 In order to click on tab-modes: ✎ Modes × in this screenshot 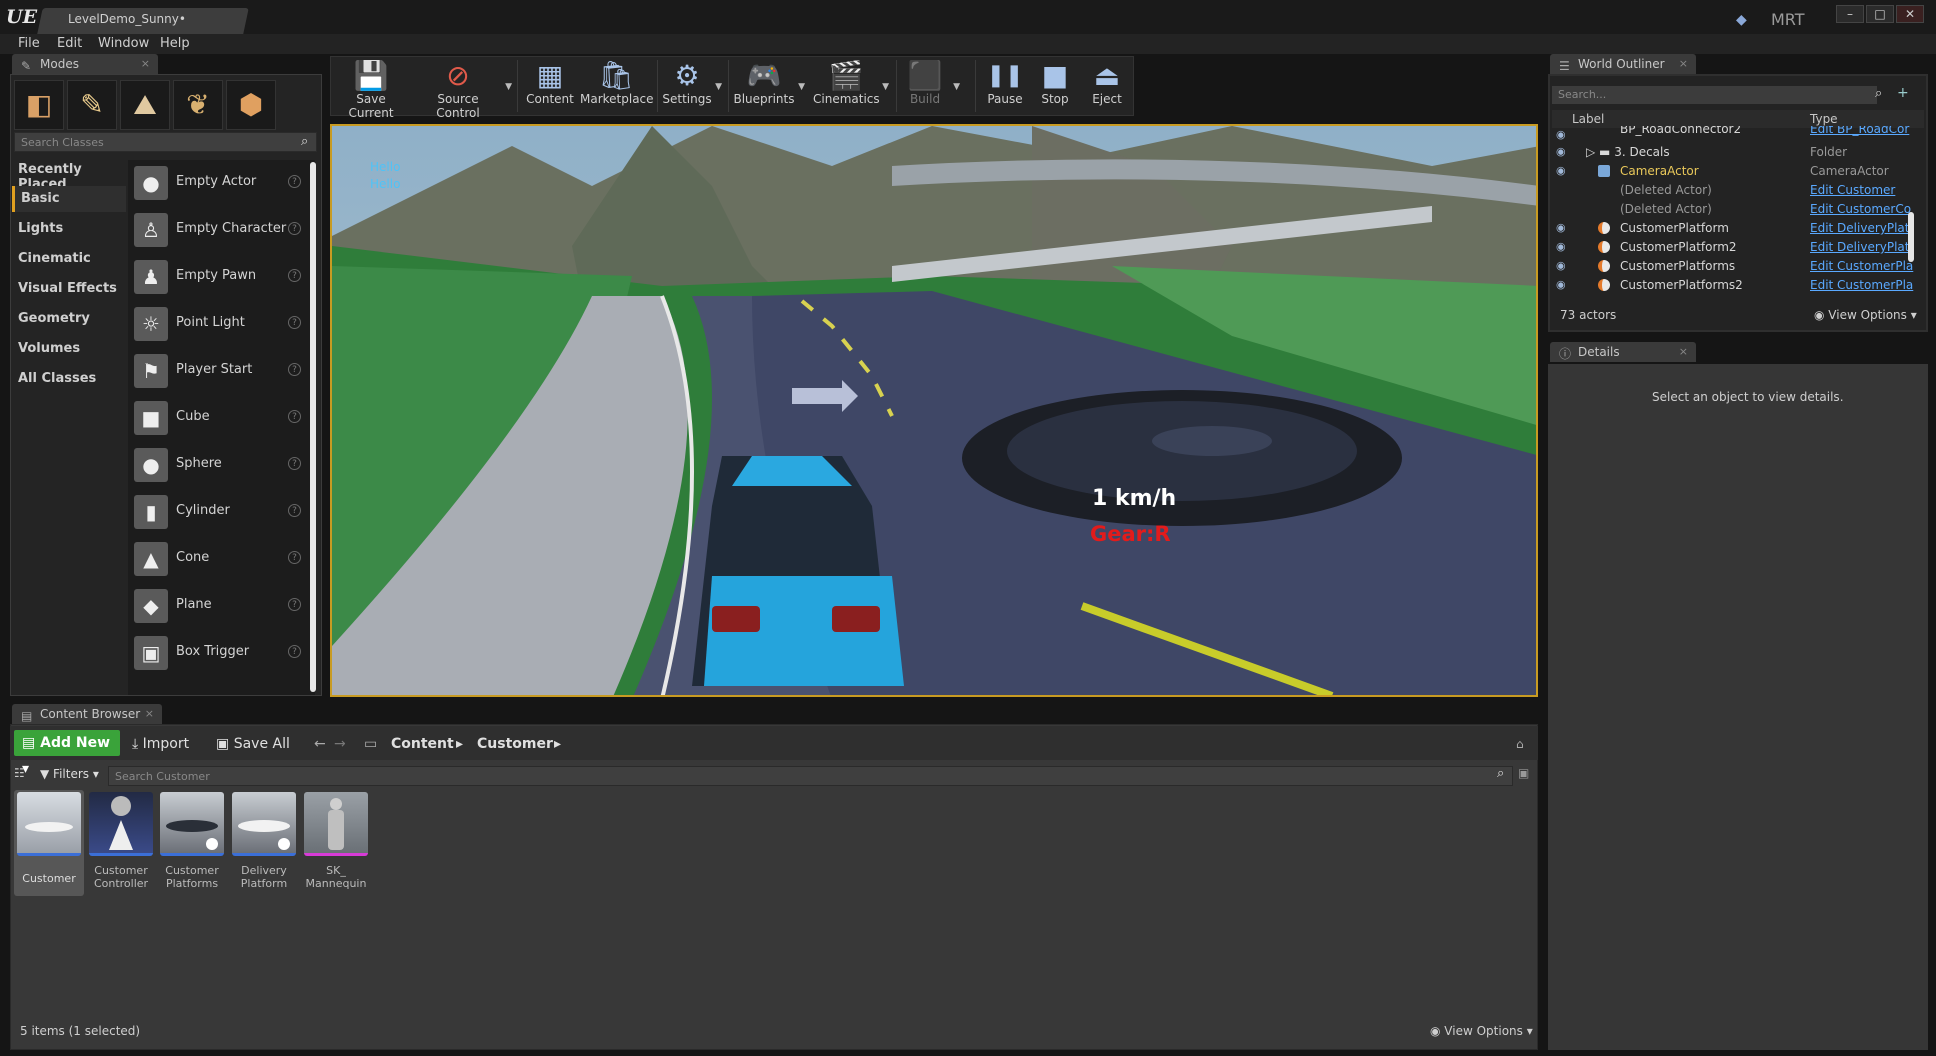, I will do `click(85, 64)`.